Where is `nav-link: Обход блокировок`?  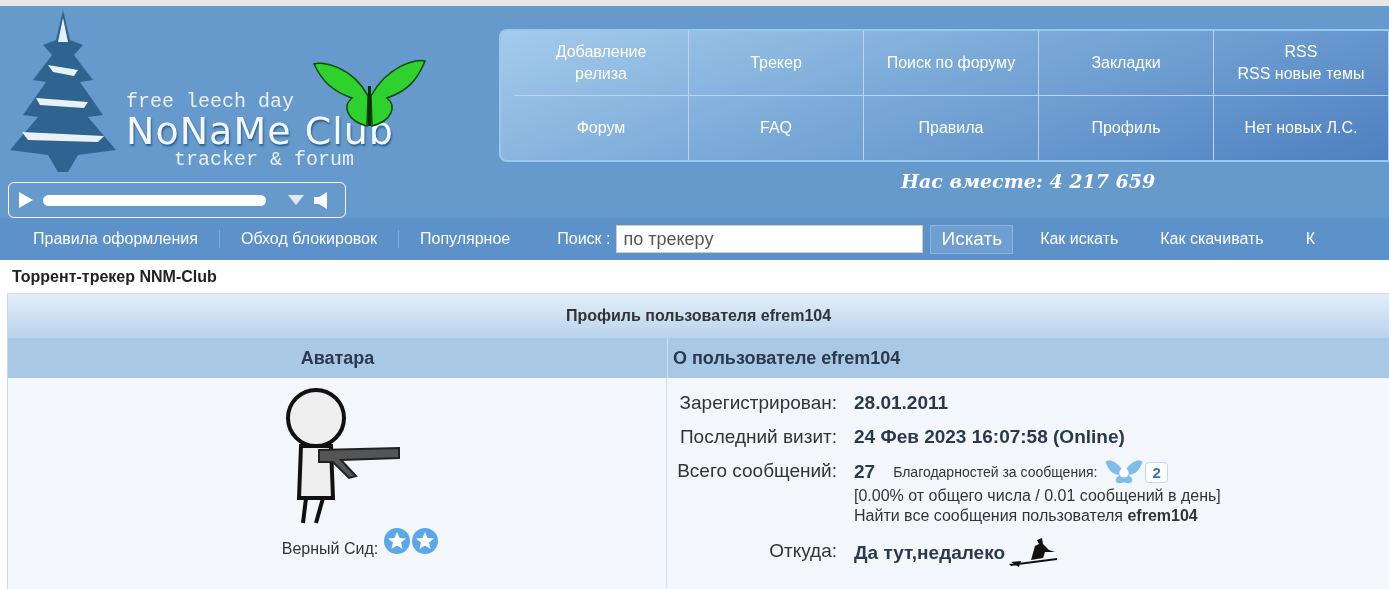 nav-link: Обход блокировок is located at coordinates (309, 239).